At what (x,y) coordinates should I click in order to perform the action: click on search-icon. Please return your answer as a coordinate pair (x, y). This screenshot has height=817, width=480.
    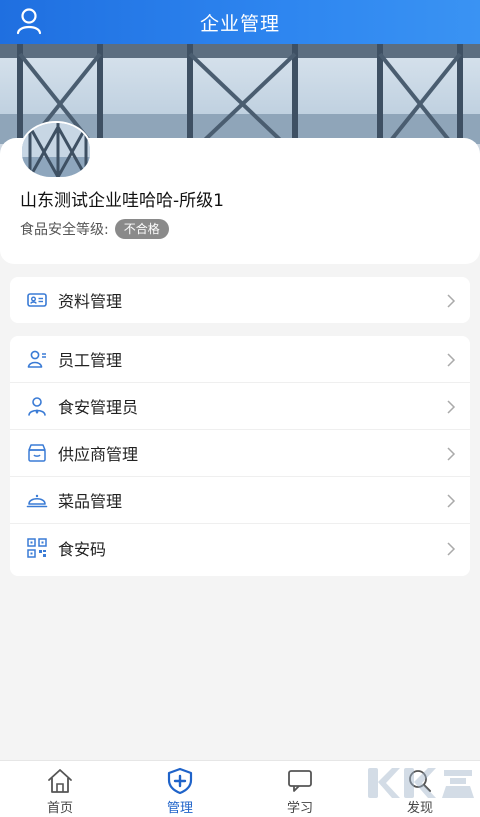
    Looking at the image, I should click on (420, 781).